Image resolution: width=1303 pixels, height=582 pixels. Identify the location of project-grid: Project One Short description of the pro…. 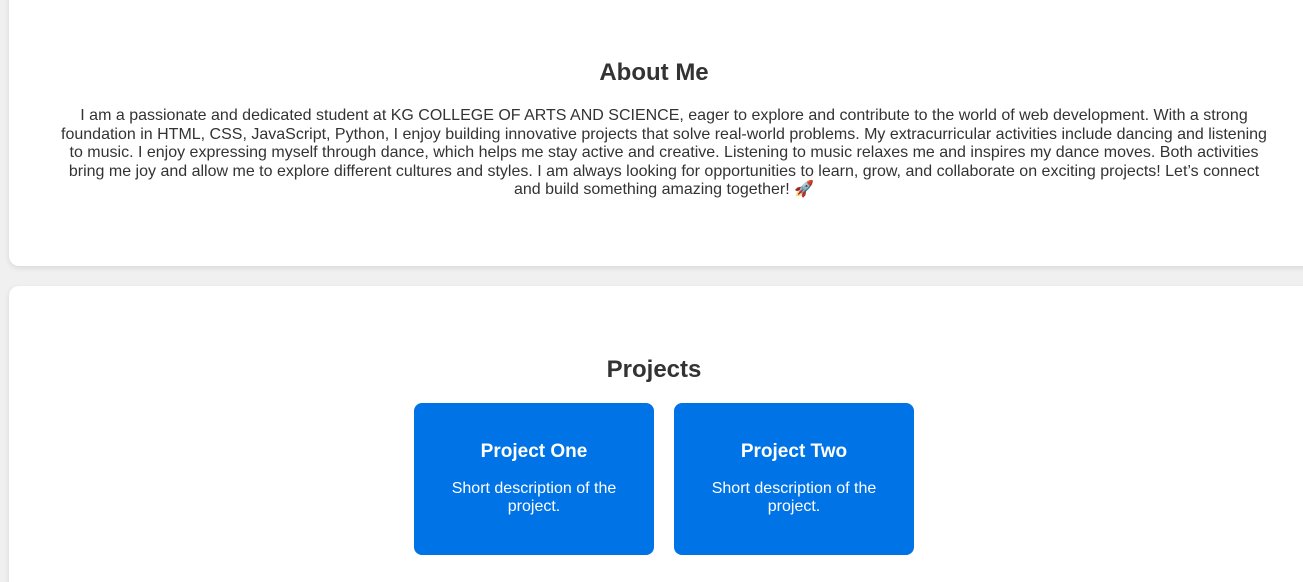
(664, 479).